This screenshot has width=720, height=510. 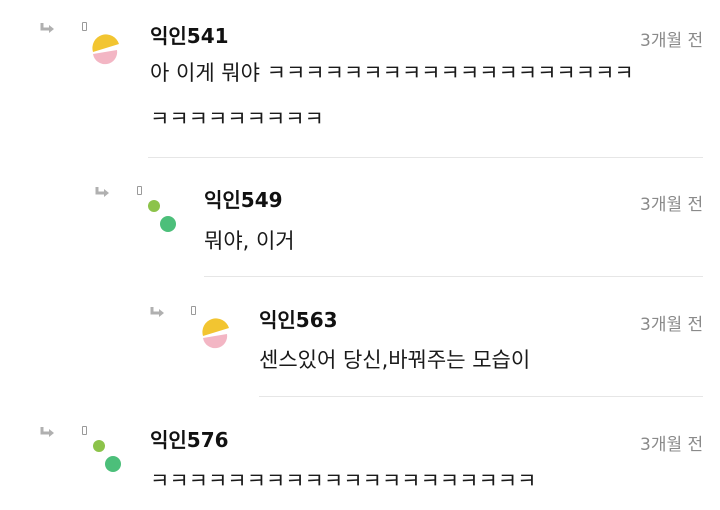 What do you see at coordinates (237, 119) in the screenshot?
I see `comment-text-line: ㅋㅋㅋㅋㅋㅋㅋㅋㅋ` at bounding box center [237, 119].